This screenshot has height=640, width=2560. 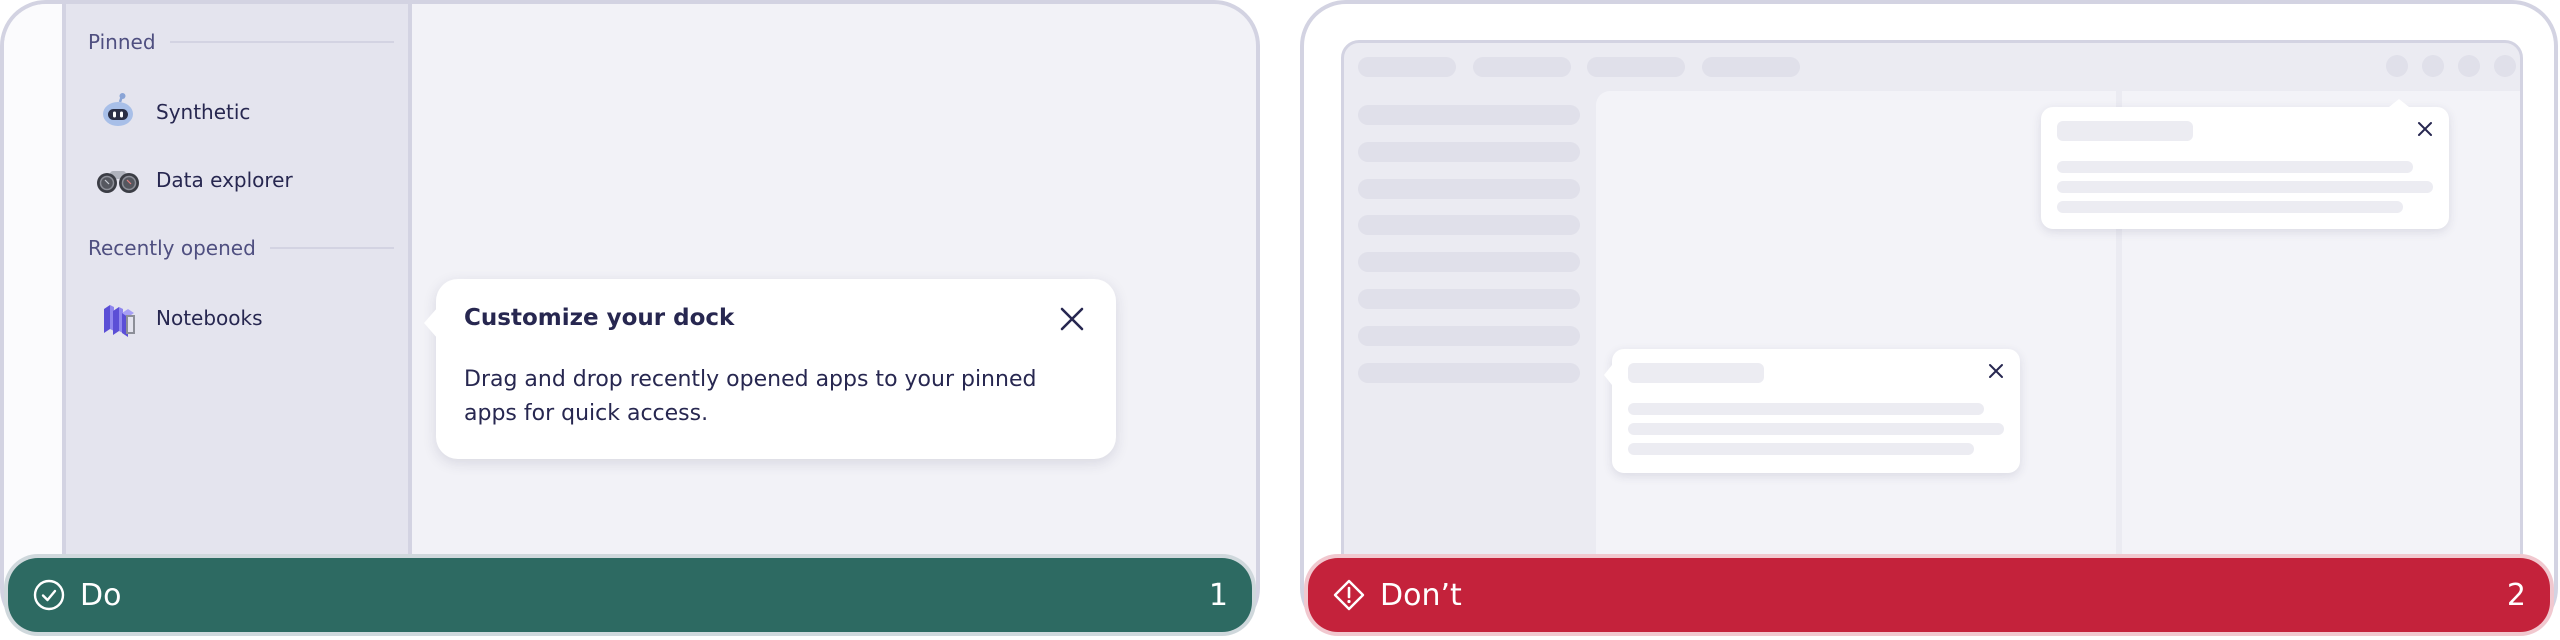 I want to click on verdict-number: 1, so click(x=1218, y=595).